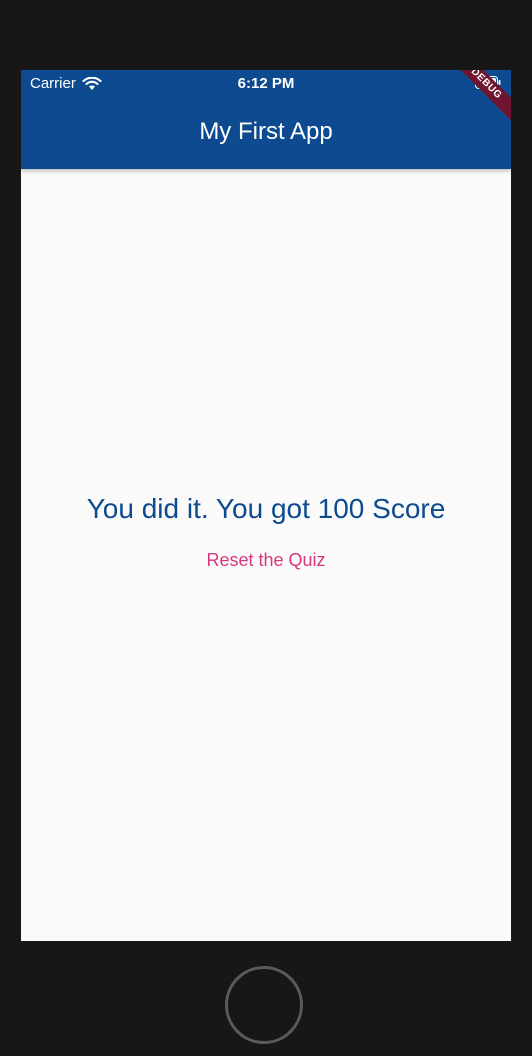 This screenshot has height=1056, width=532. I want to click on home-button, so click(264, 1005).